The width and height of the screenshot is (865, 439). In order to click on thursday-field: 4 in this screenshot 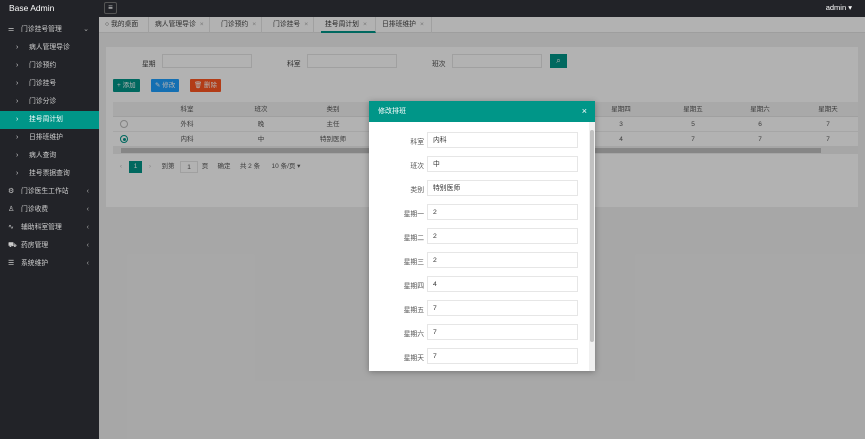, I will do `click(502, 284)`.